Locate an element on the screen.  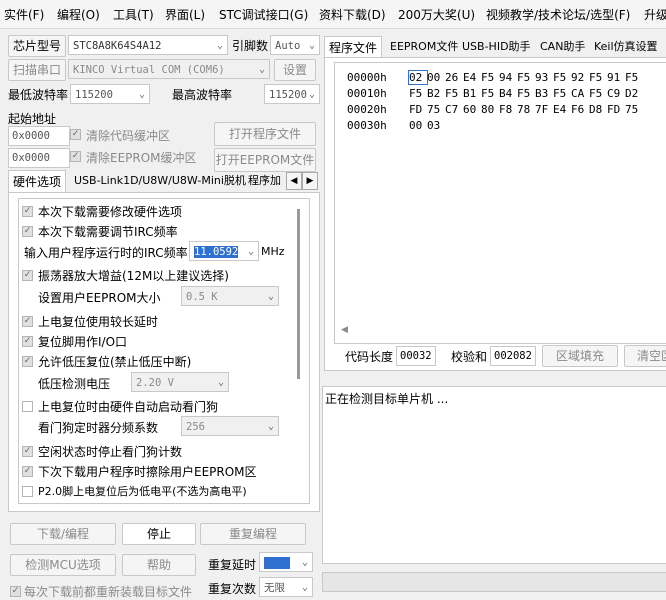
hex-byte: D8 is located at coordinates (598, 109).